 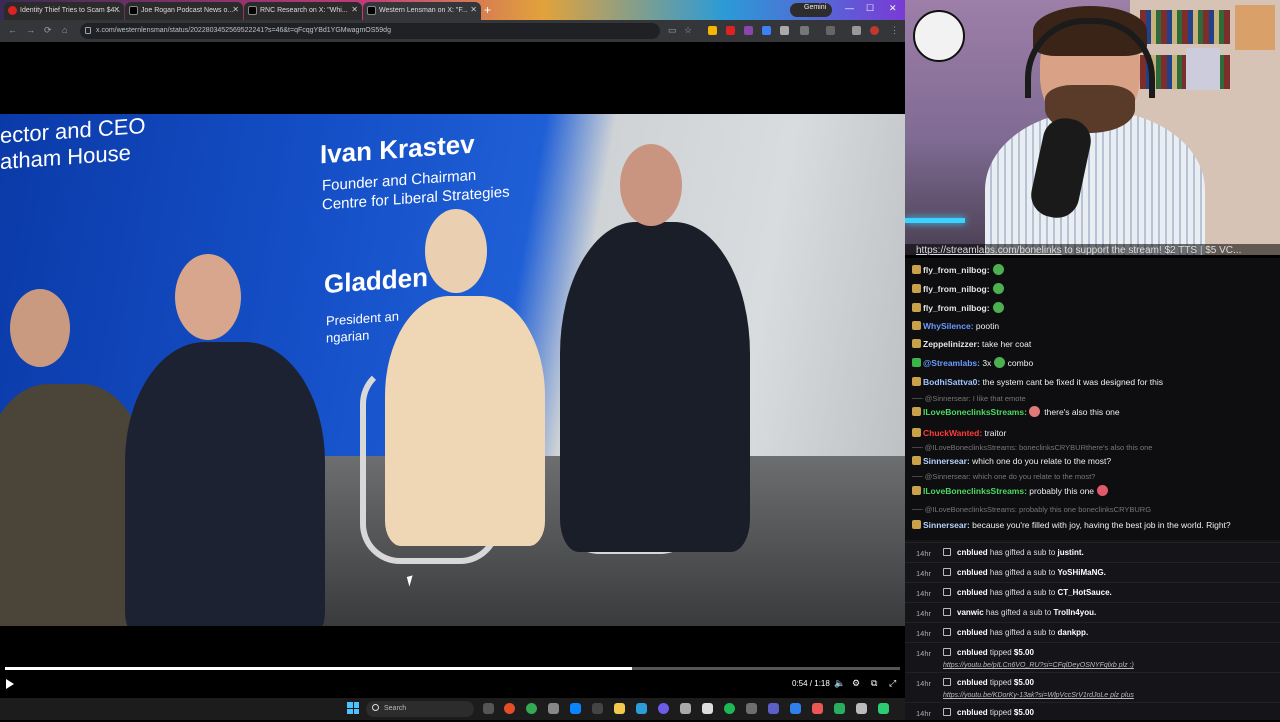 What do you see at coordinates (951, 344) in the screenshot?
I see `chat-username: Zeppelinizzer:` at bounding box center [951, 344].